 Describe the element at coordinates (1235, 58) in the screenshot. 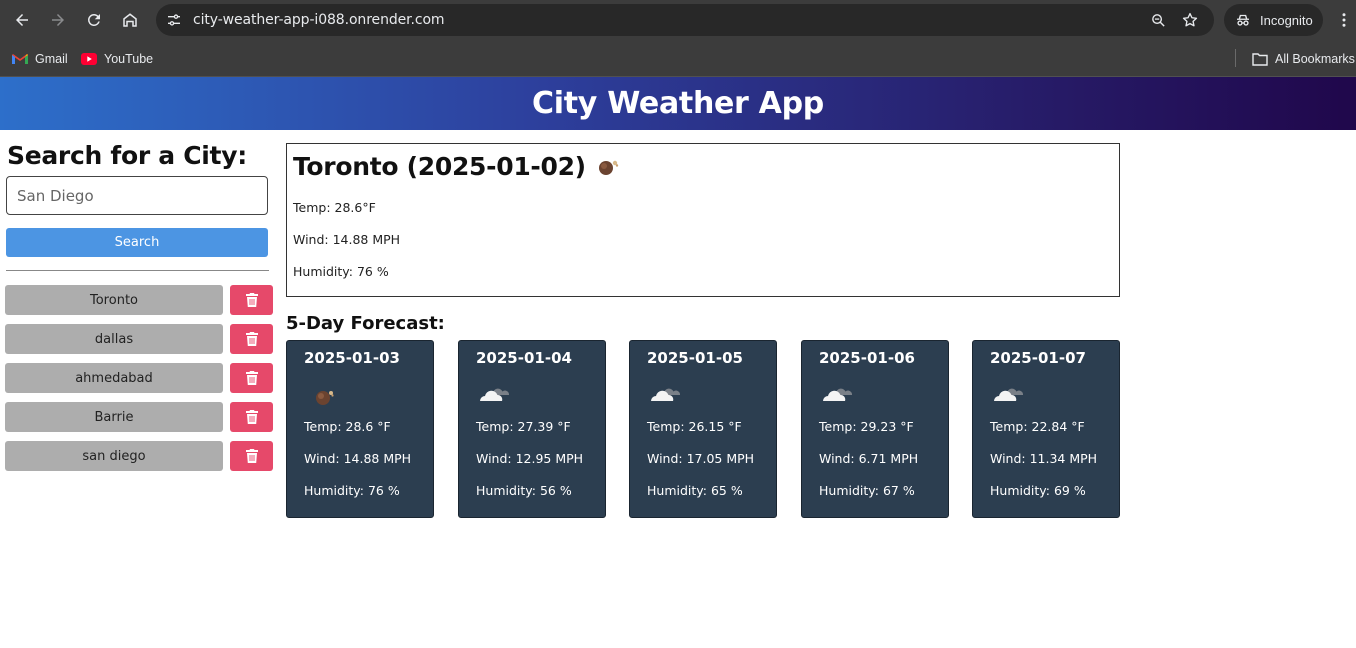

I see `bookmarks-divider` at that location.